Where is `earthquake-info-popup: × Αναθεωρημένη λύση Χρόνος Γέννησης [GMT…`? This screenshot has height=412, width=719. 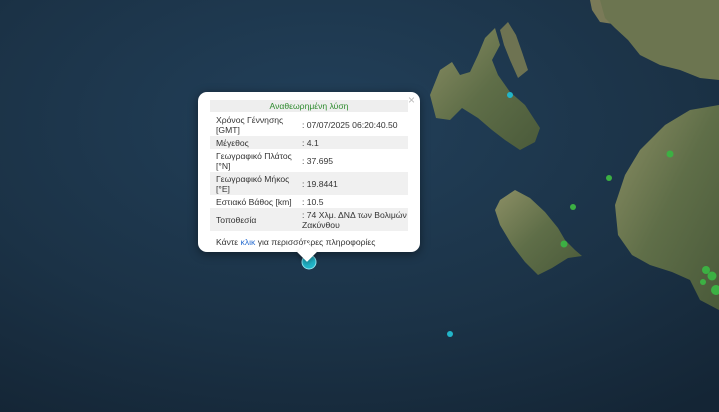
earthquake-info-popup: × Αναθεωρημένη λύση Χρόνος Γέννησης [GMT… is located at coordinates (309, 177).